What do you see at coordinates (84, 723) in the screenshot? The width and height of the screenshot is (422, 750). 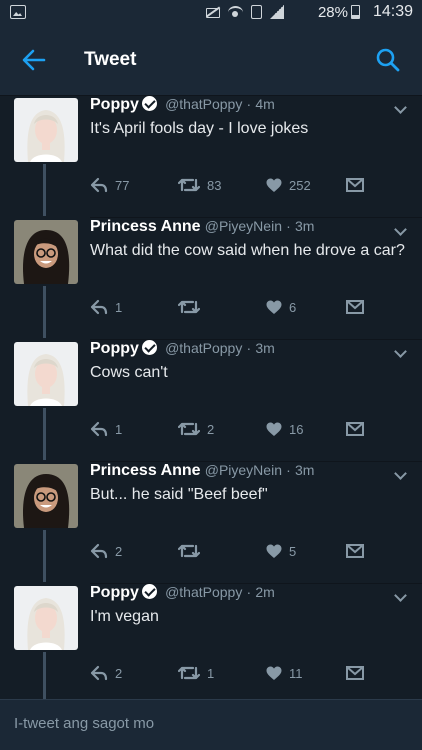 I see `reply-input: I-tweet ang sagot mo` at bounding box center [84, 723].